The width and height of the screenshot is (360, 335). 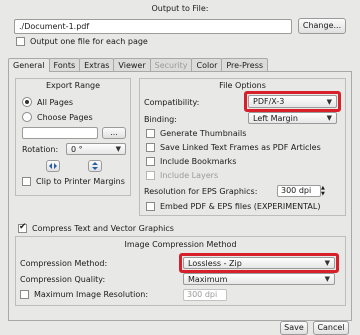 I want to click on eps-resolution-stepper: ▲ ▼, so click(x=325, y=191).